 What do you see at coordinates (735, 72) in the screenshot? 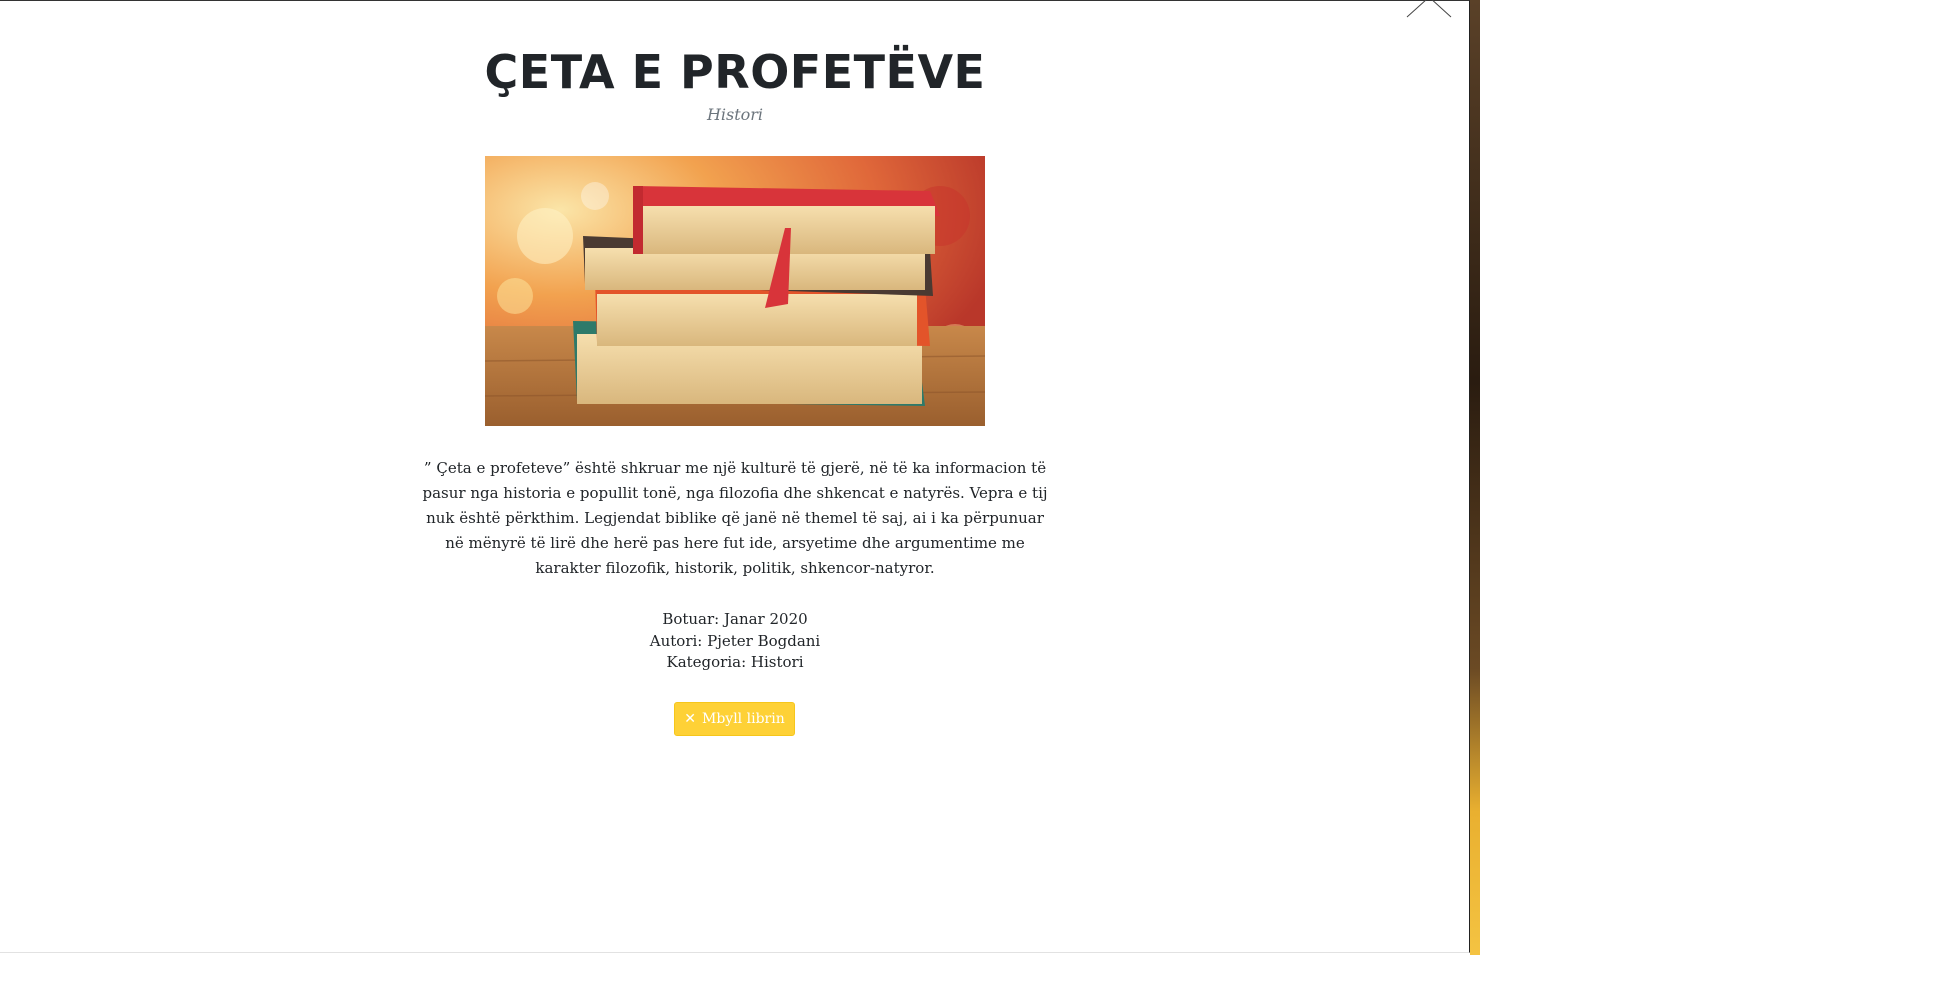
I see `modal-title: ÇETA E PROFETËVE` at bounding box center [735, 72].